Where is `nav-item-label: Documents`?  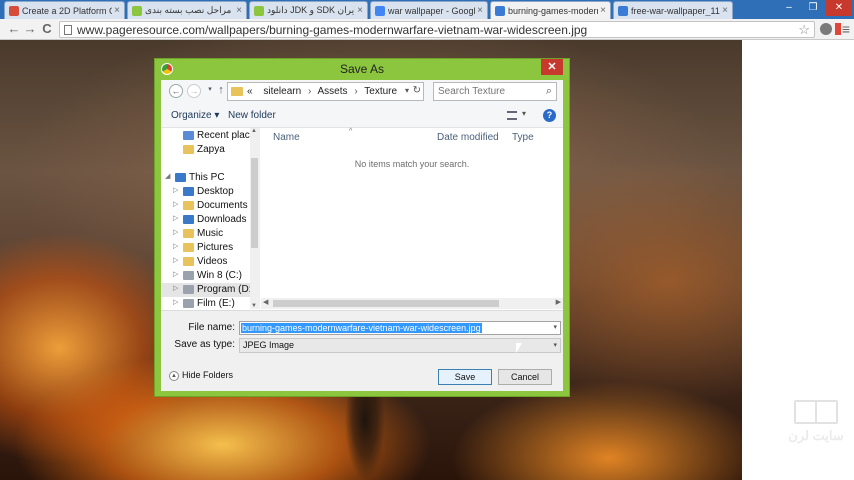
nav-item-label: Documents is located at coordinates (222, 205).